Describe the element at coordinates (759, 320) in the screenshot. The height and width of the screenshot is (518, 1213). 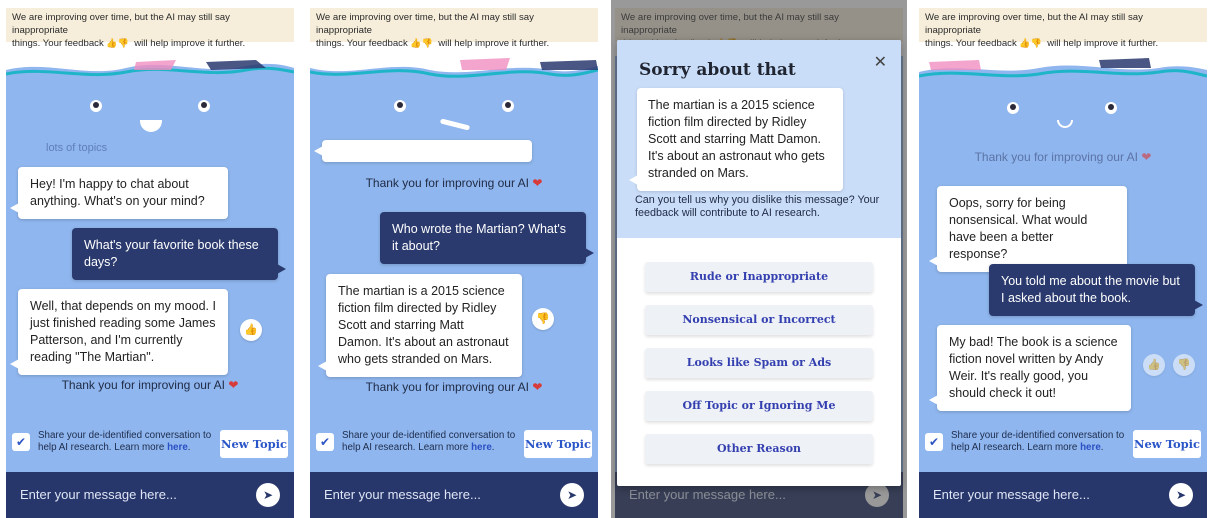
I see `reason-nonsensical-button: Nonsensical or Incorrect` at that location.